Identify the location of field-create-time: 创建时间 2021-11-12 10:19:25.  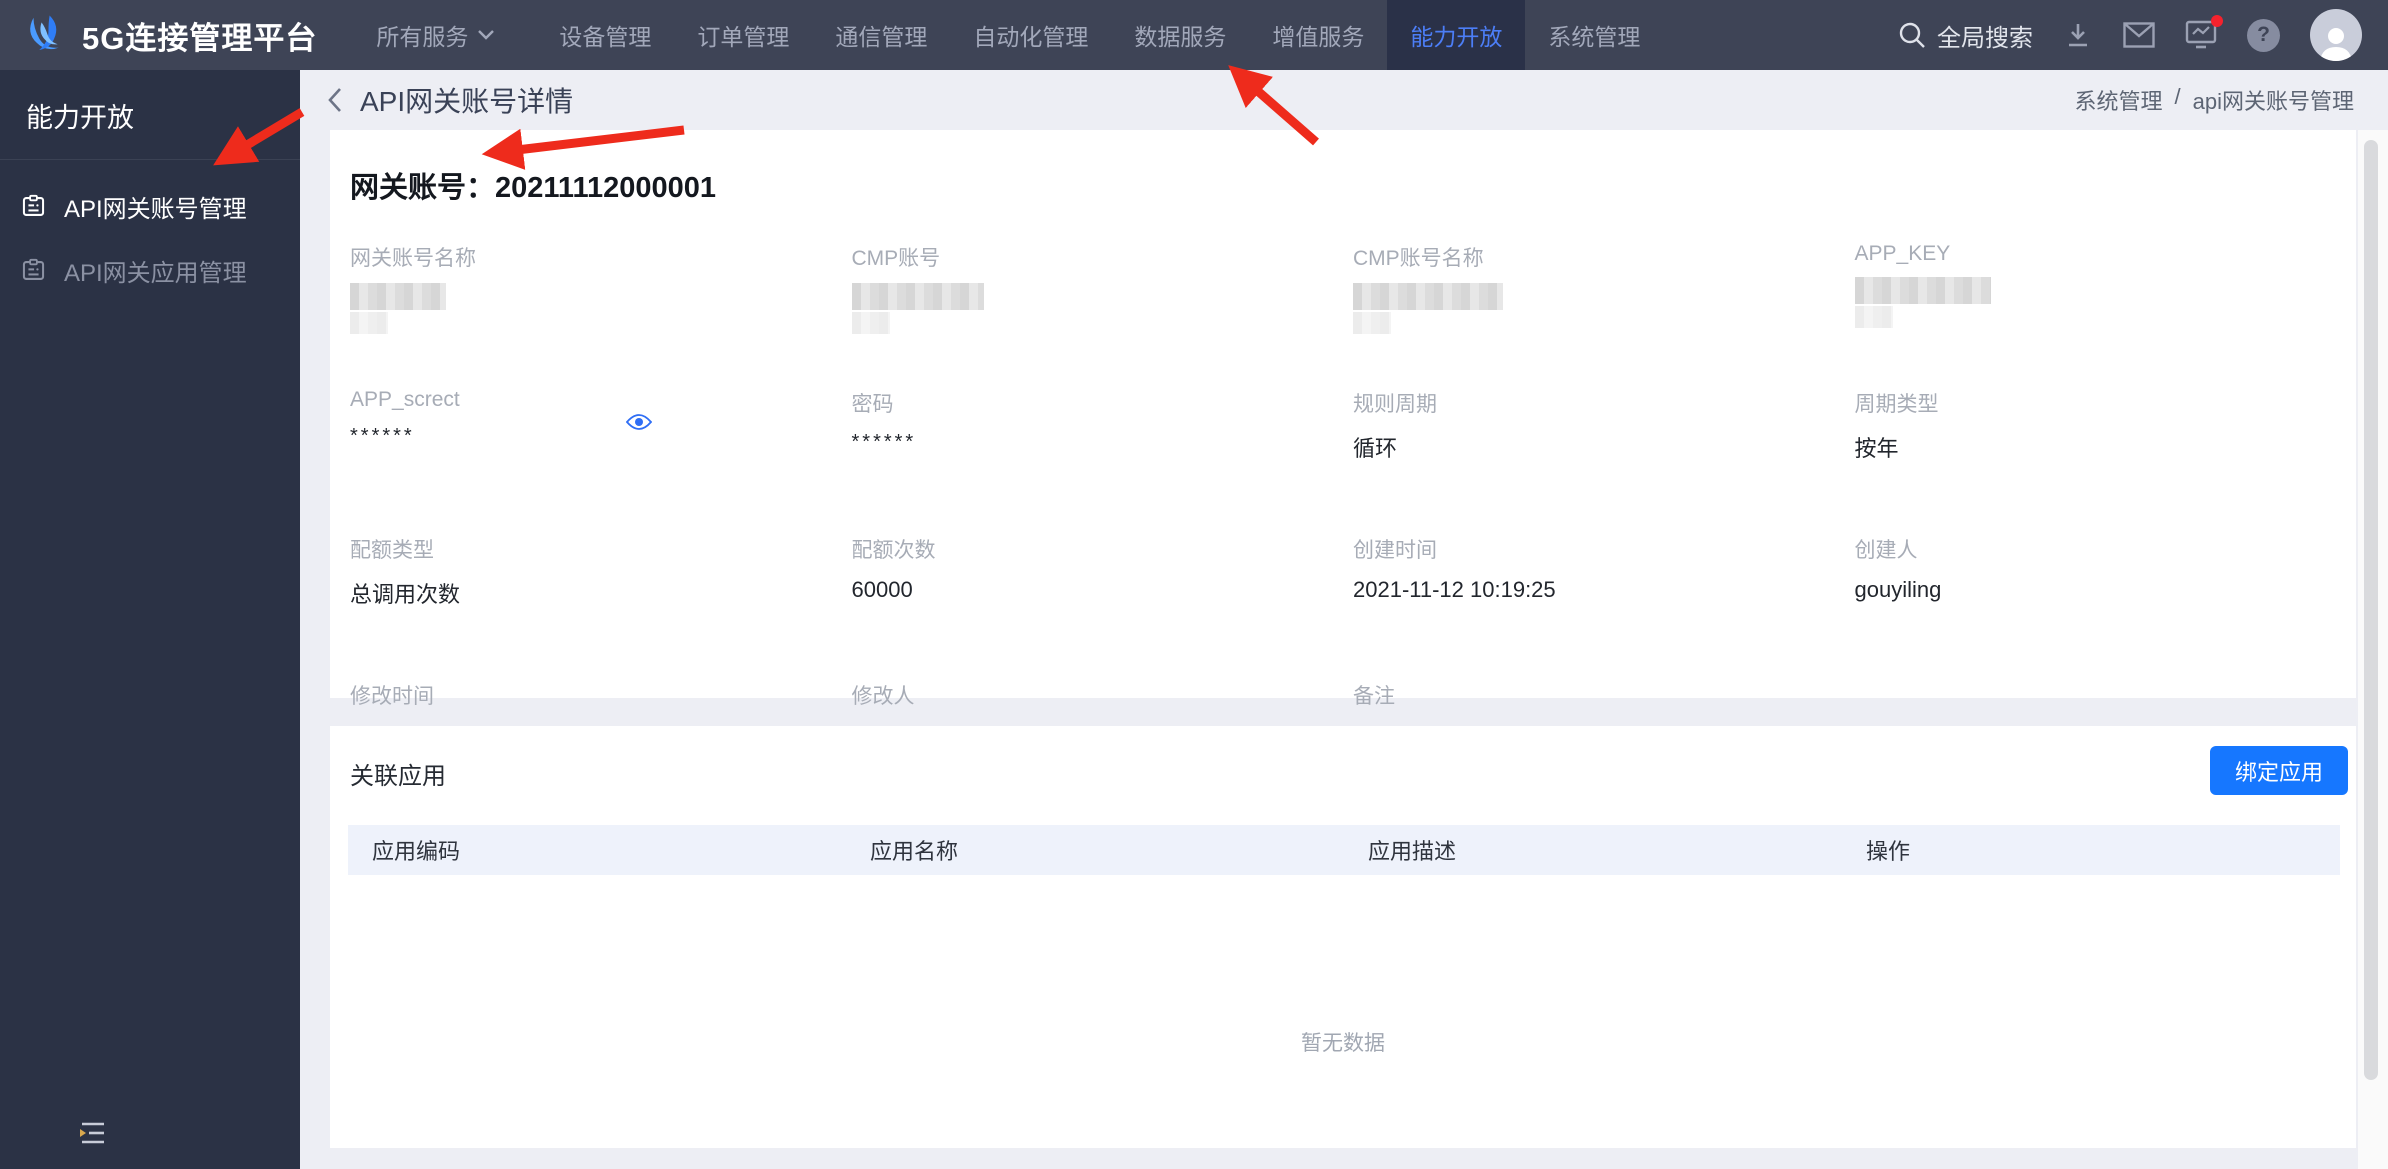
(1604, 581).